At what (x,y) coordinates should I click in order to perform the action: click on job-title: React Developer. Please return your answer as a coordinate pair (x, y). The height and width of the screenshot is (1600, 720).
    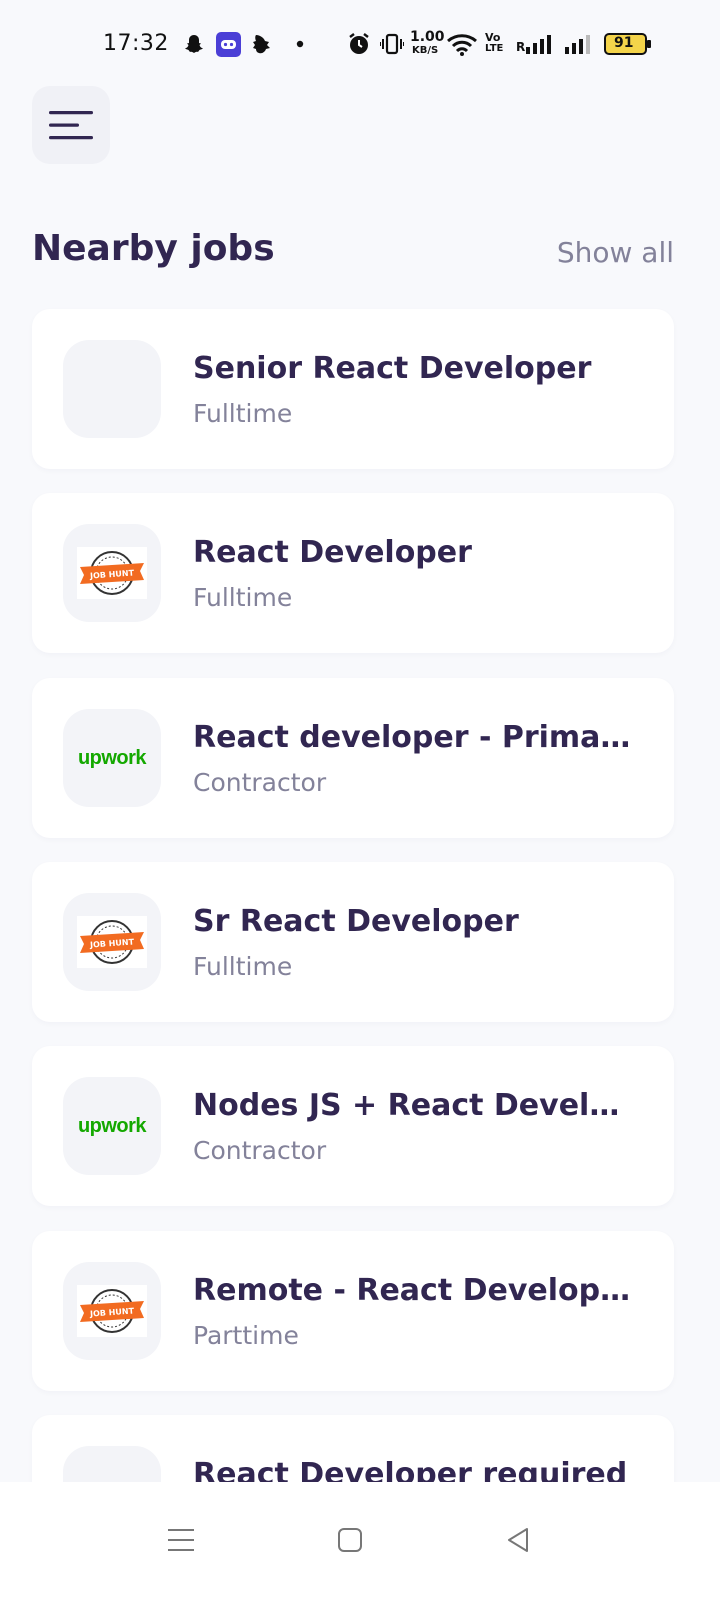
    Looking at the image, I should click on (332, 552).